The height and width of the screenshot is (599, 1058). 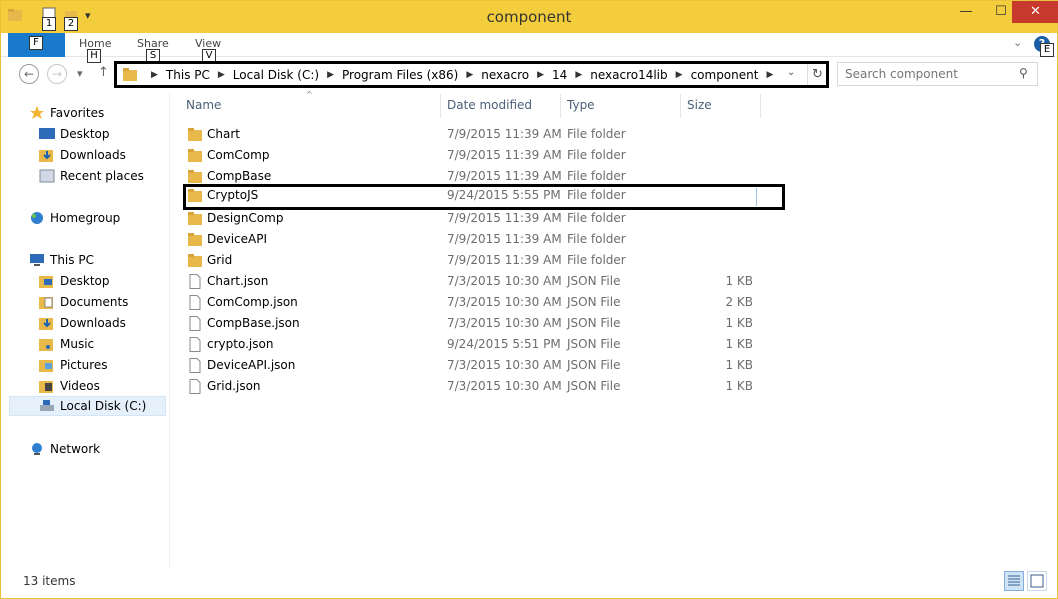 I want to click on large-icons-view-icon, so click(x=1037, y=581).